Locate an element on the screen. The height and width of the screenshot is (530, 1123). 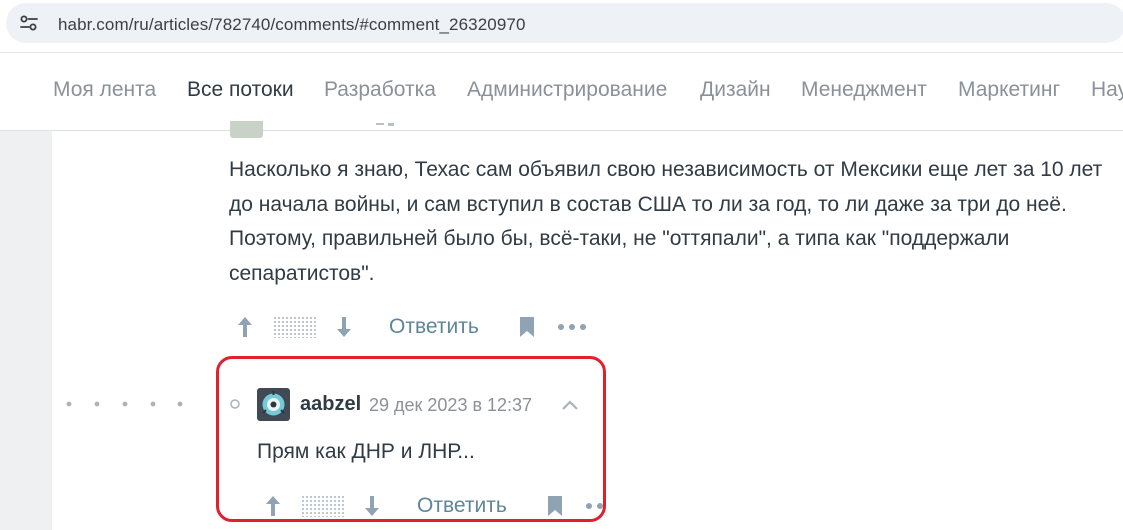
nav-item-science: Нау is located at coordinates (1107, 90).